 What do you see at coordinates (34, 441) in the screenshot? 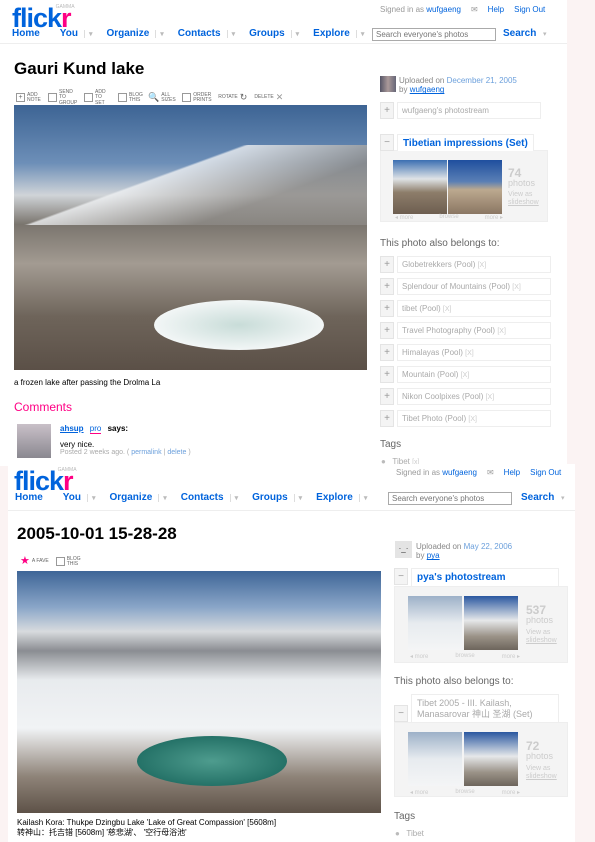
I see `commenter-avatar` at bounding box center [34, 441].